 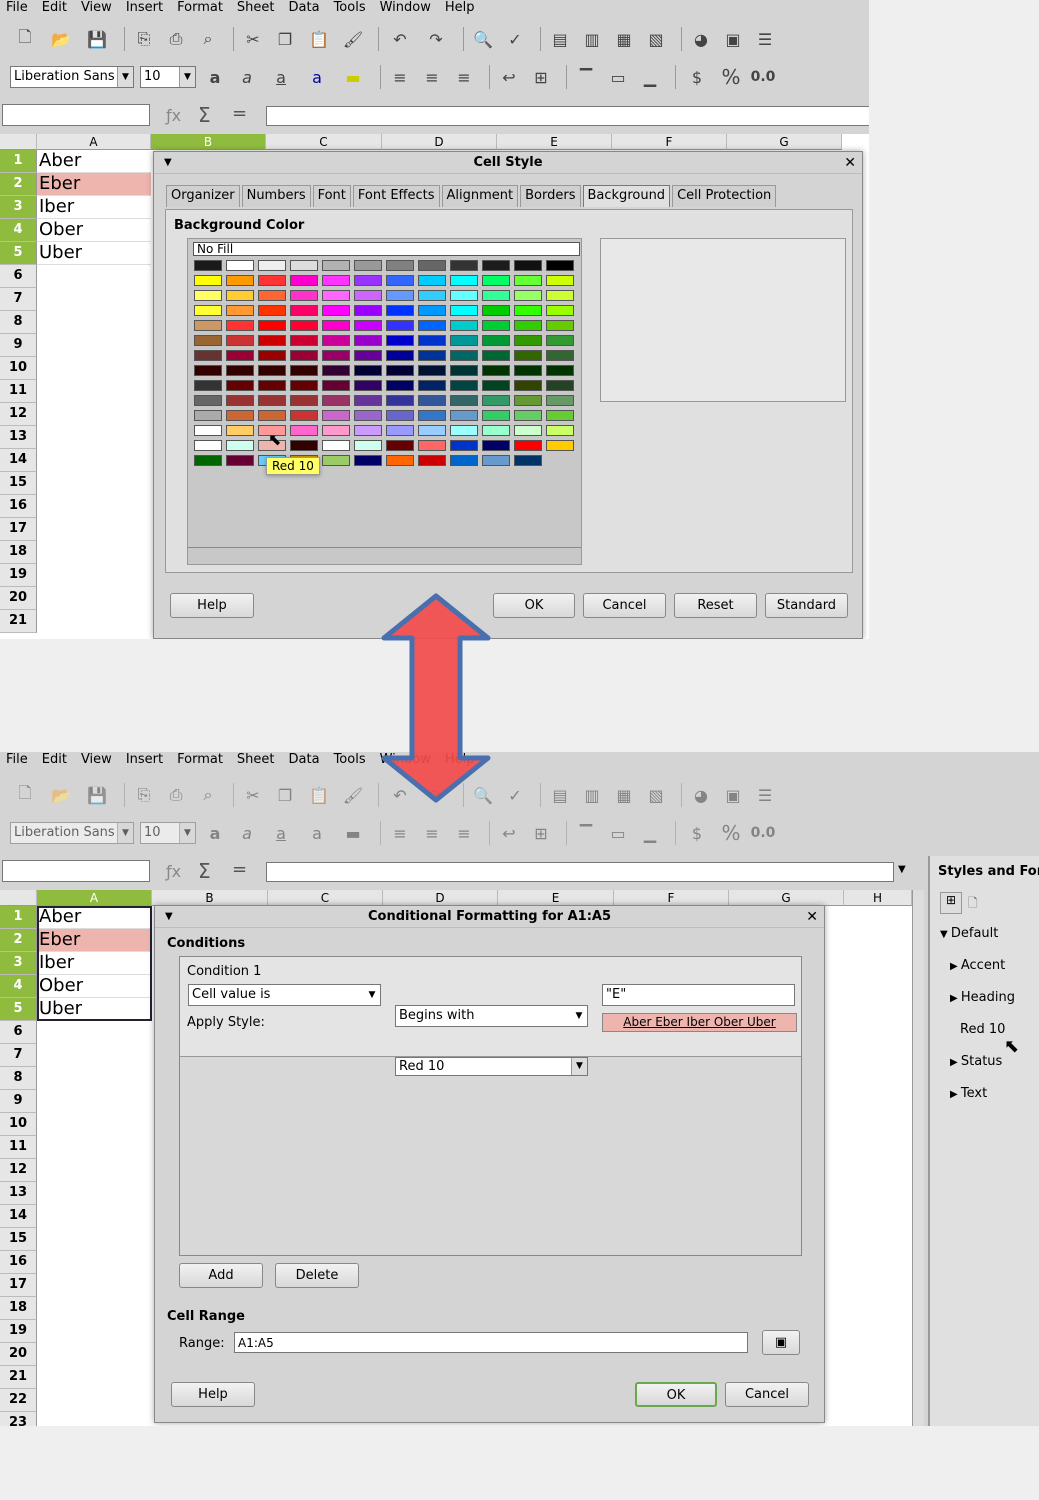 What do you see at coordinates (18, 1032) in the screenshot?
I see `row-header: 6` at bounding box center [18, 1032].